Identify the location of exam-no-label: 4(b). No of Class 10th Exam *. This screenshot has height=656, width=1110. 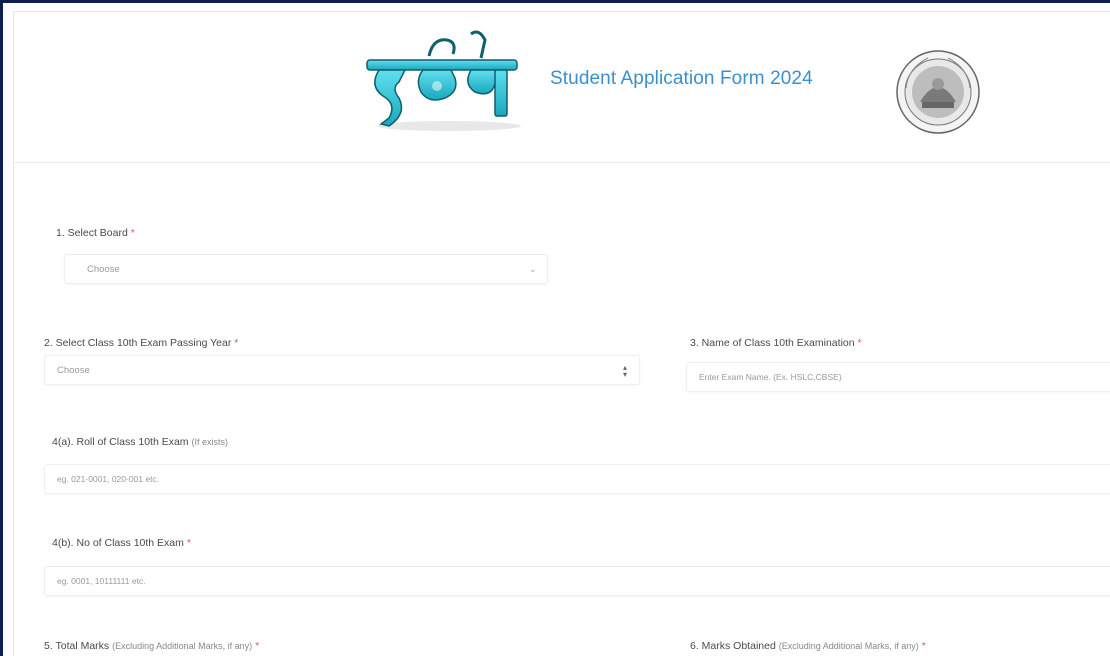
(121, 543).